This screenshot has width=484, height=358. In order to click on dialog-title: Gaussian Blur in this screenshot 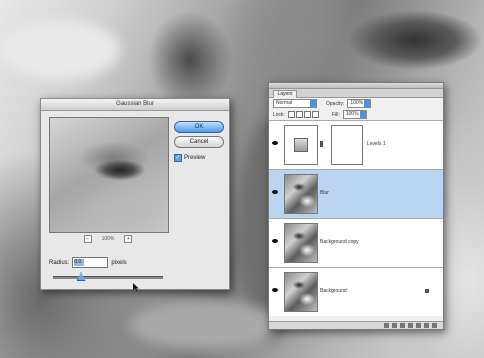, I will do `click(135, 105)`.